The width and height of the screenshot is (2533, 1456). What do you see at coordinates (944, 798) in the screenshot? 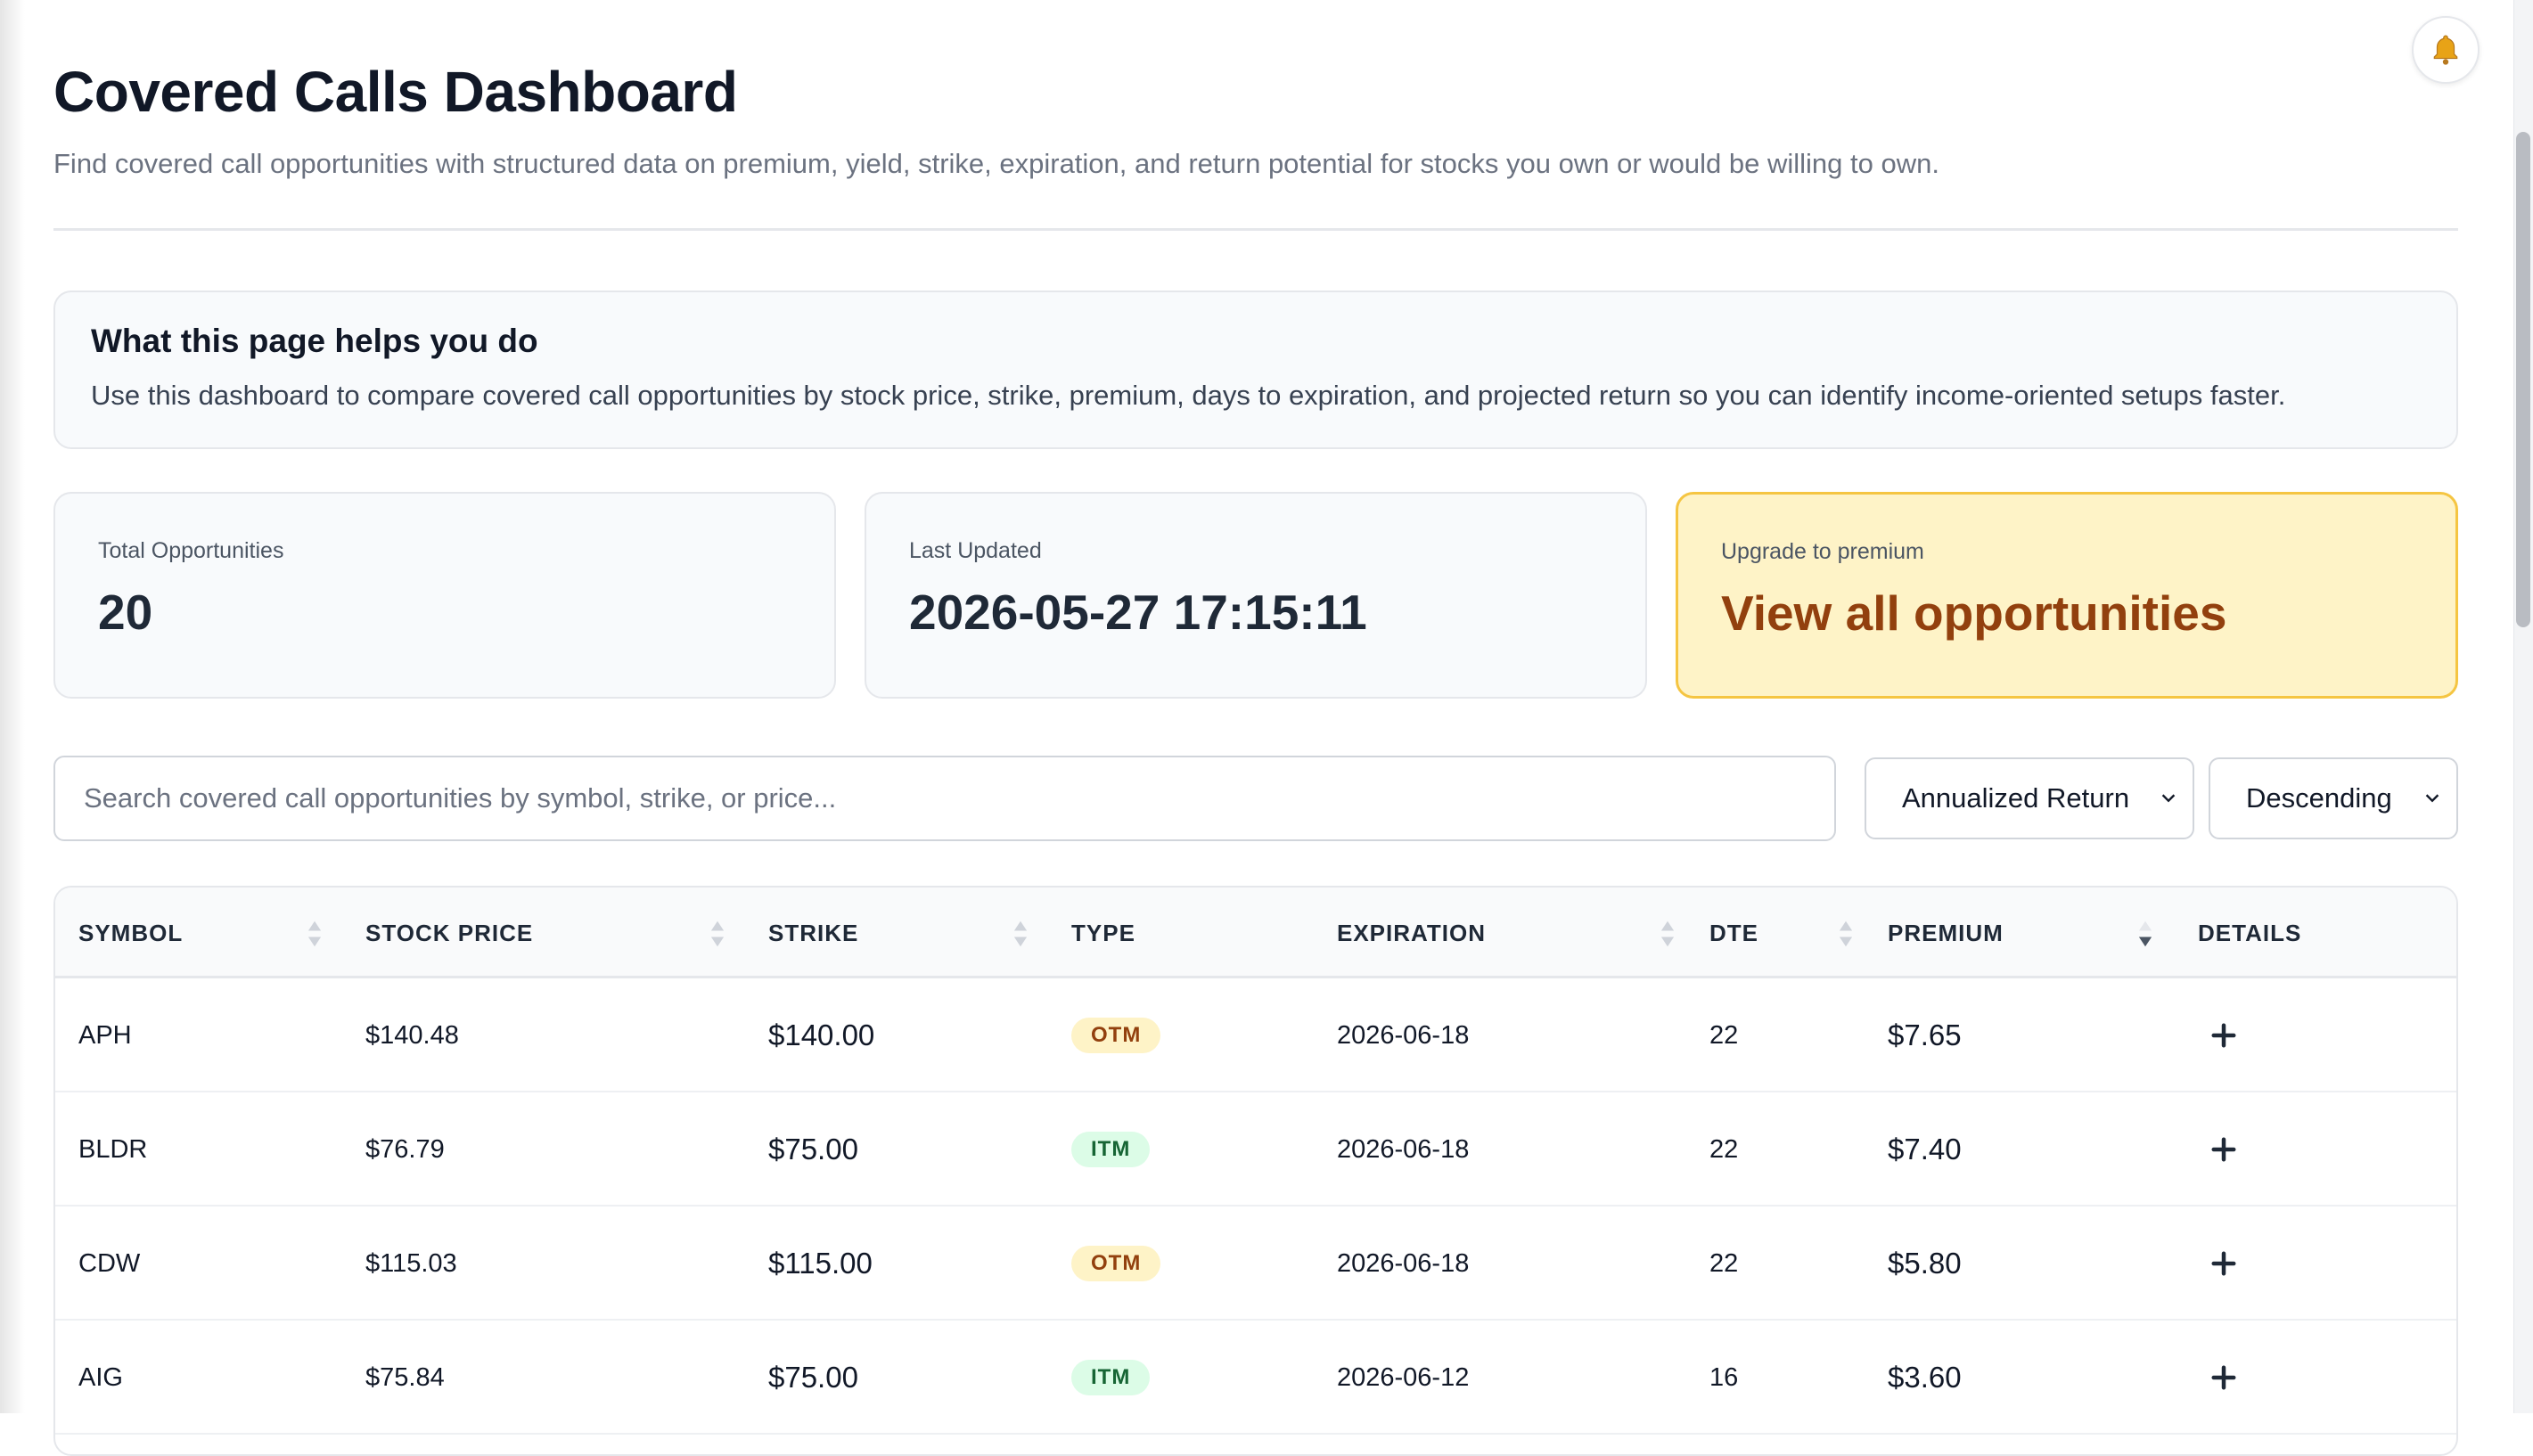
I see `search-input` at bounding box center [944, 798].